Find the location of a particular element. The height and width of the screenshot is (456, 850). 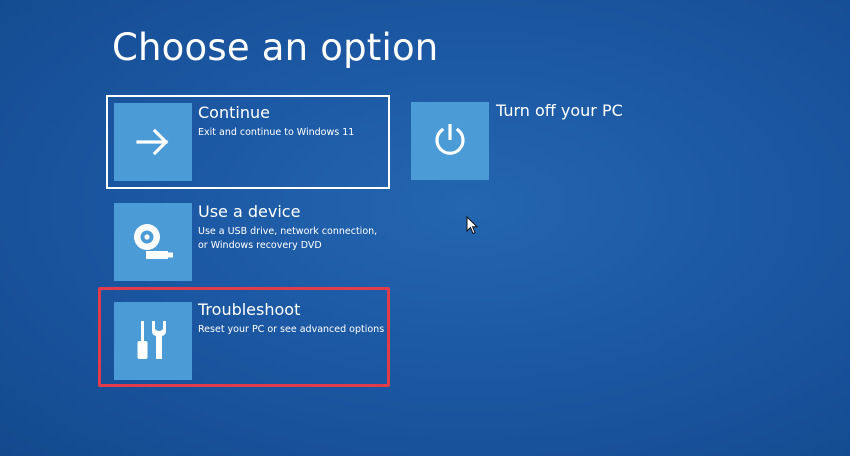

continue-option: Continue Exit and continue to Windows 11 is located at coordinates (248, 142).